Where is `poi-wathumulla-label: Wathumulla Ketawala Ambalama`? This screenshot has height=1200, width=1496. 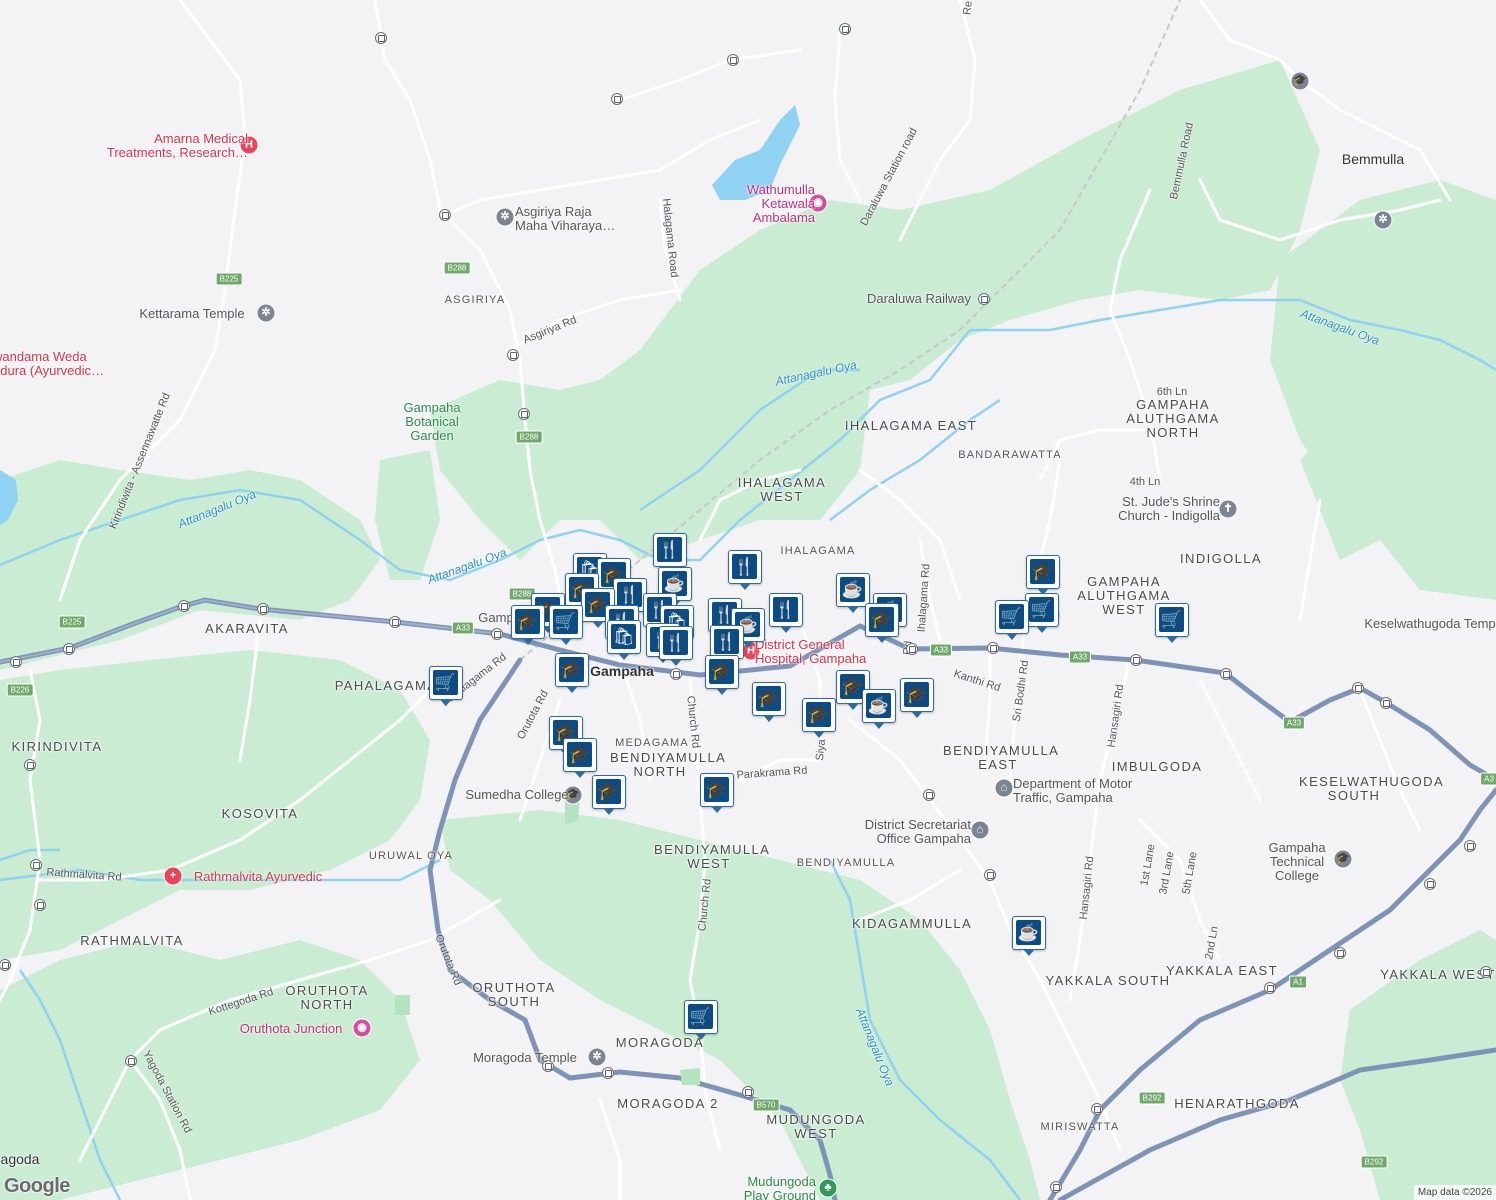
poi-wathumulla-label: Wathumulla Ketawala Ambalama is located at coordinates (760, 204).